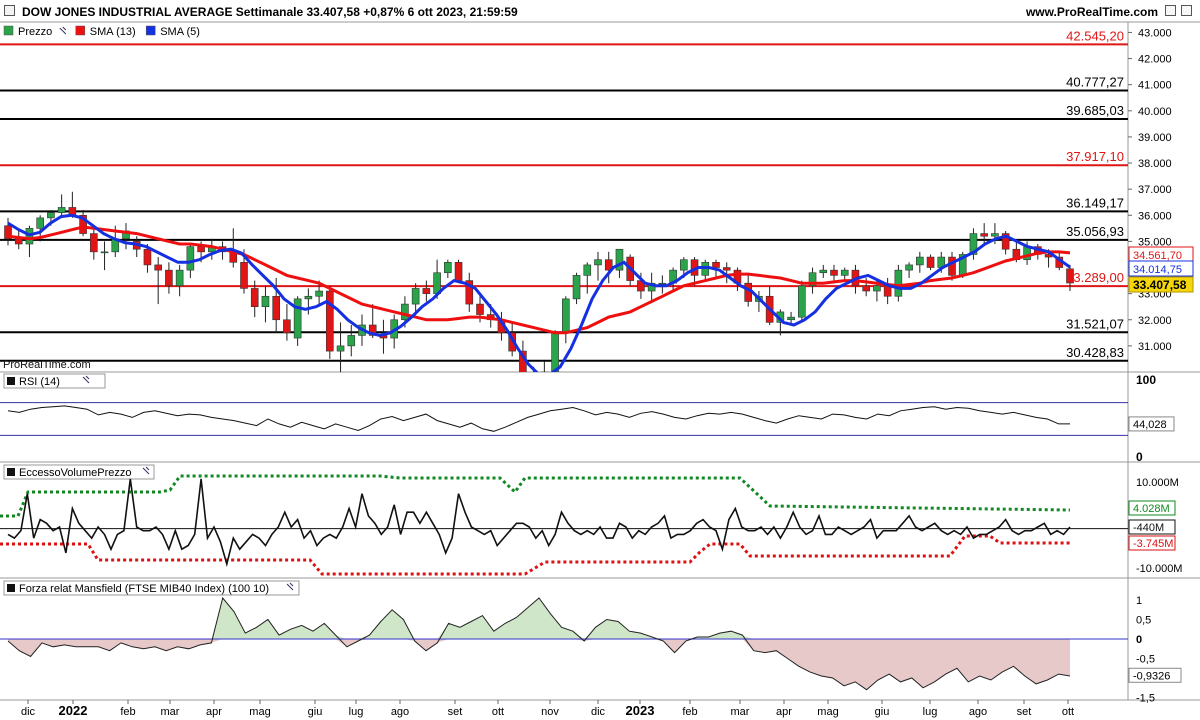 The height and width of the screenshot is (720, 1200). I want to click on legend-label: Prezzo, so click(35, 32).